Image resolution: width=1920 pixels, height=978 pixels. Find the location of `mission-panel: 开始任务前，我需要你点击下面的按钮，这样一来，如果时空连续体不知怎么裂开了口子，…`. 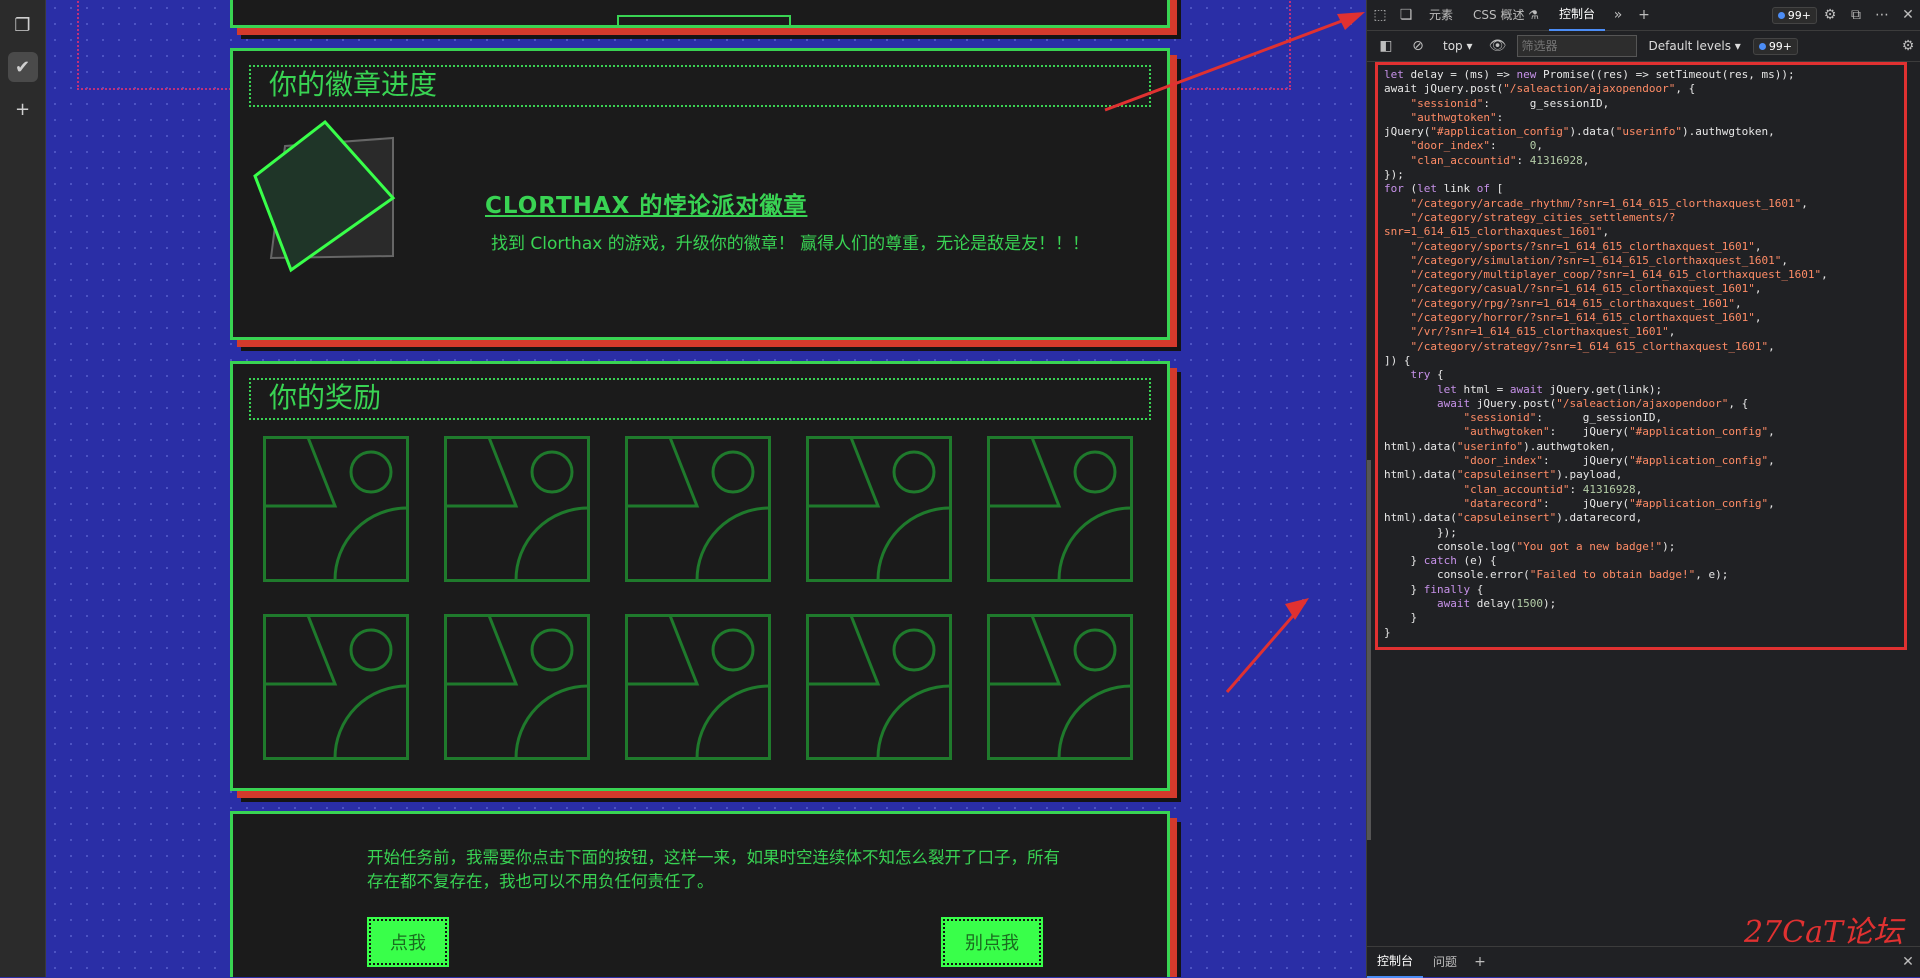

mission-panel: 开始任务前，我需要你点击下面的按钮，这样一来，如果时空连续体不知怎么裂开了口子，… is located at coordinates (700, 894).